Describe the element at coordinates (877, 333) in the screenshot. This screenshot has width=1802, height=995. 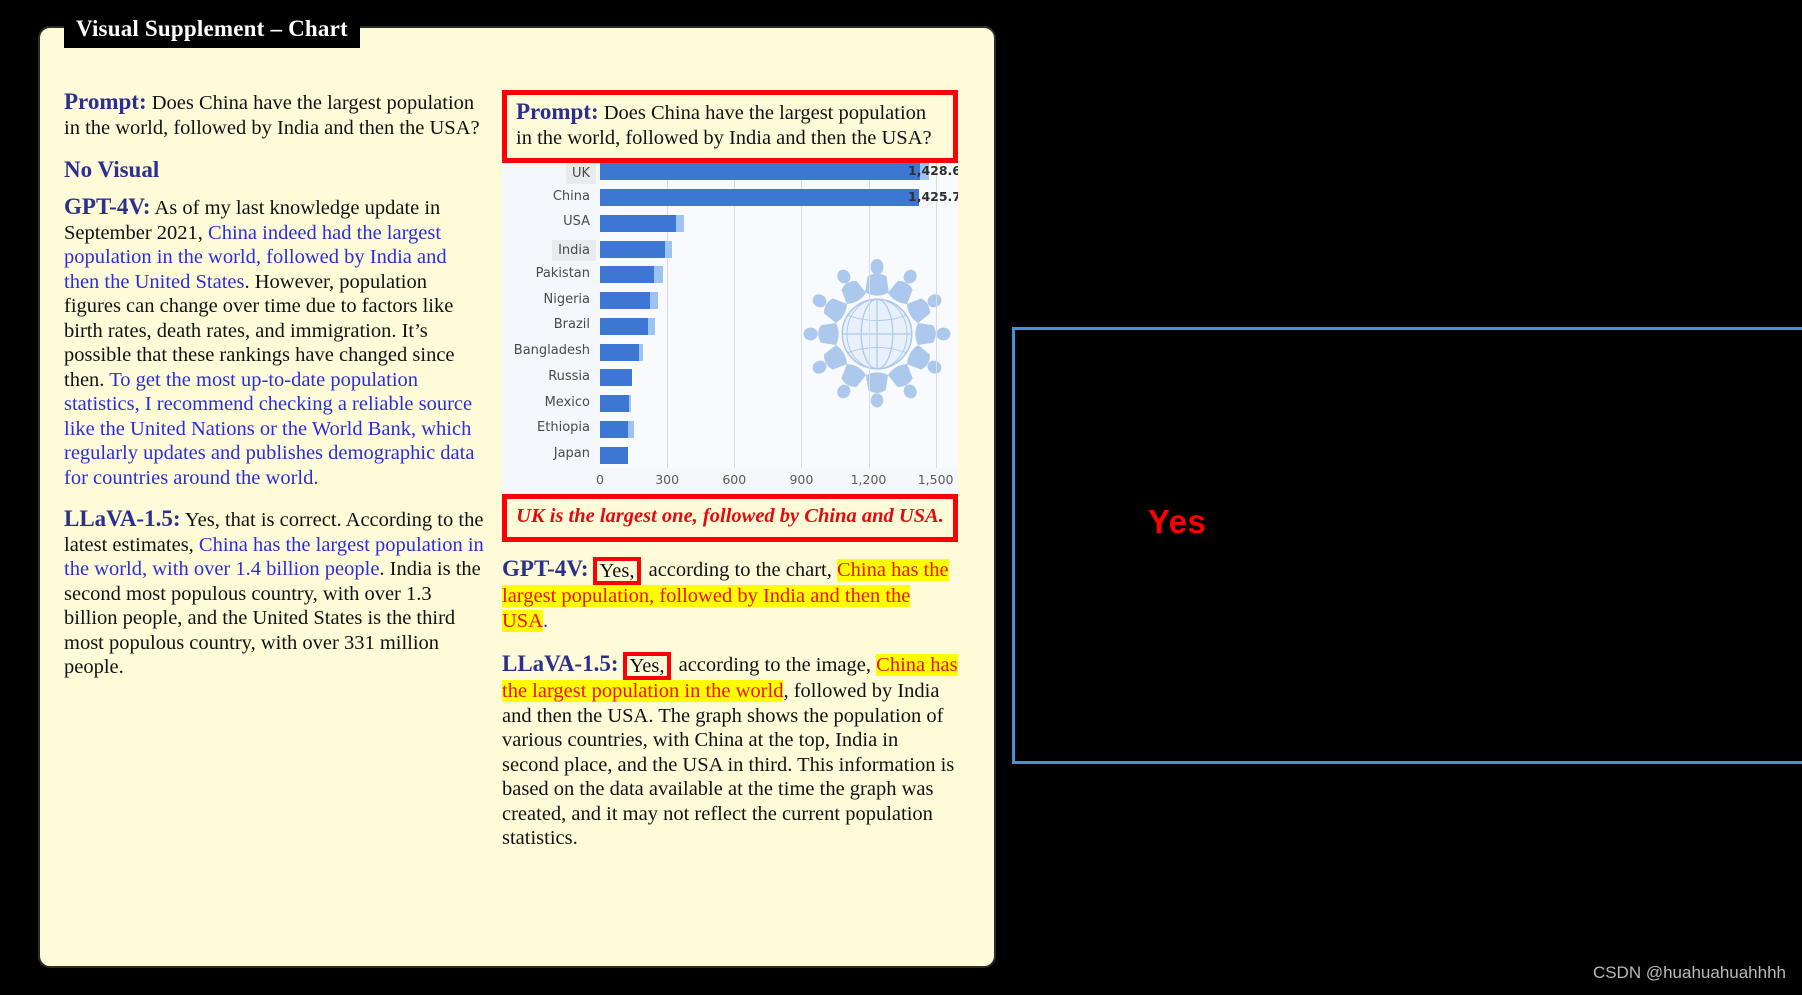
I see `globe-people-illustration` at that location.